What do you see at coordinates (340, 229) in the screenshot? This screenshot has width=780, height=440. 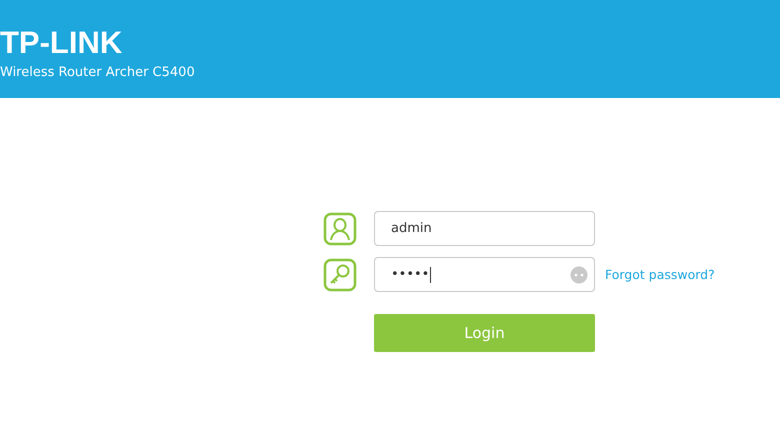 I see `user-icon` at bounding box center [340, 229].